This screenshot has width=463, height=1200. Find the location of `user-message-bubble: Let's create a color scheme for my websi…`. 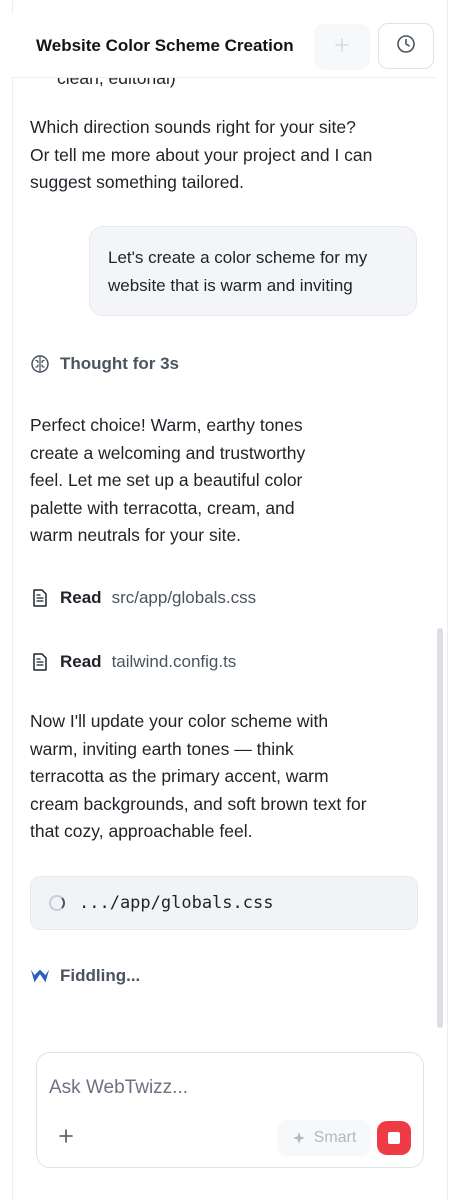

user-message-bubble: Let's create a color scheme for my websi… is located at coordinates (253, 271).